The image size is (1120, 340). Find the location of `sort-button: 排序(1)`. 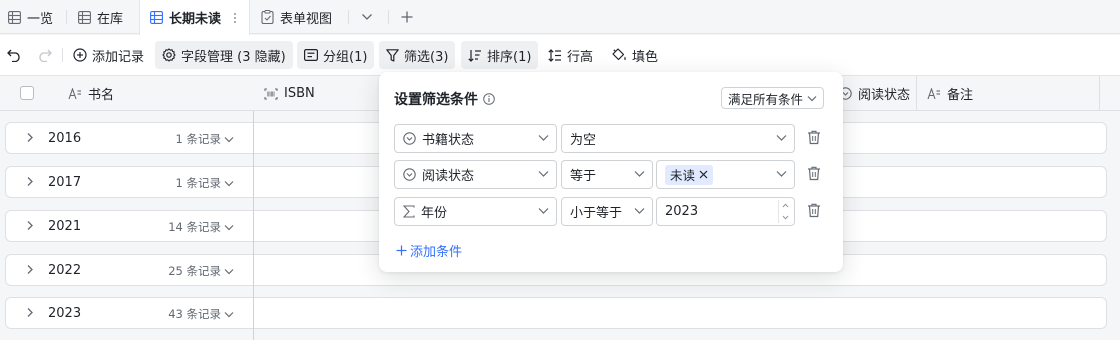

sort-button: 排序(1) is located at coordinates (500, 55).